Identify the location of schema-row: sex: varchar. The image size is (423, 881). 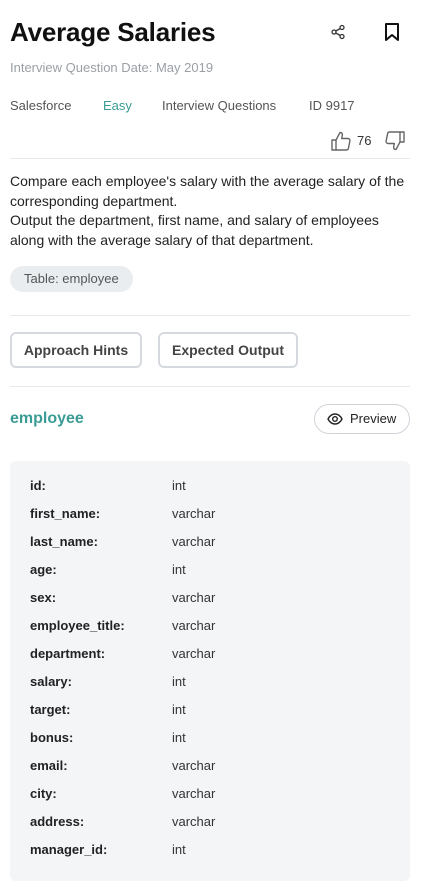
(210, 600).